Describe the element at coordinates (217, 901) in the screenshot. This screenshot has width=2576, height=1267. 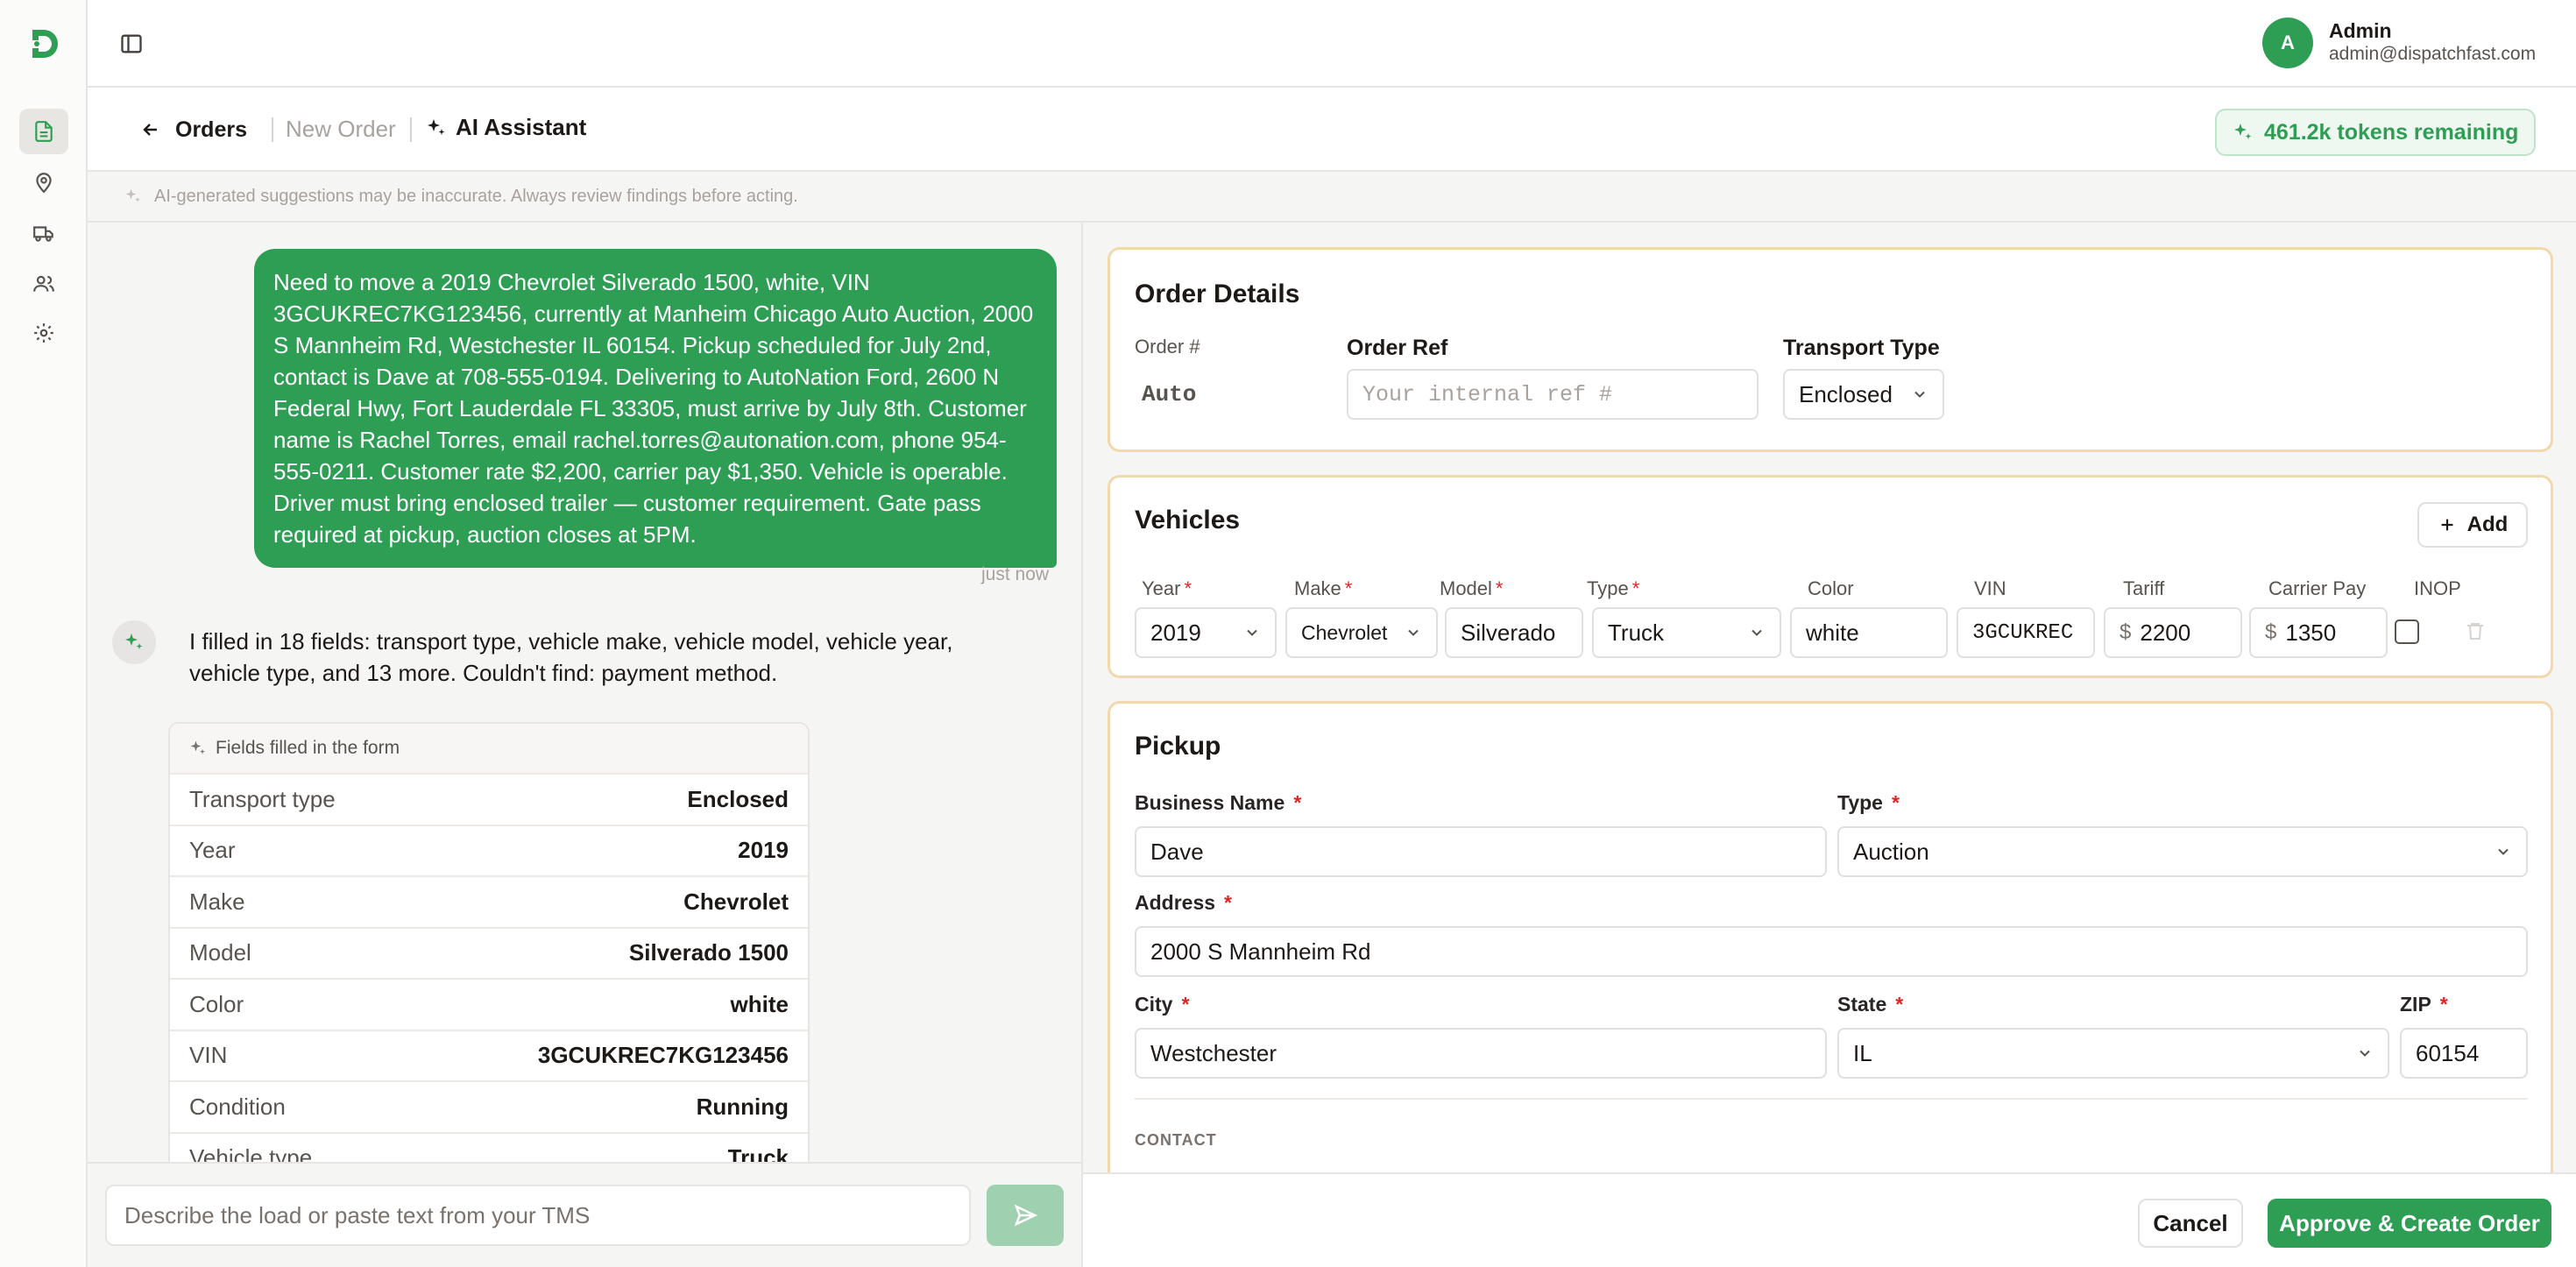
I see `filled-key: Make` at that location.